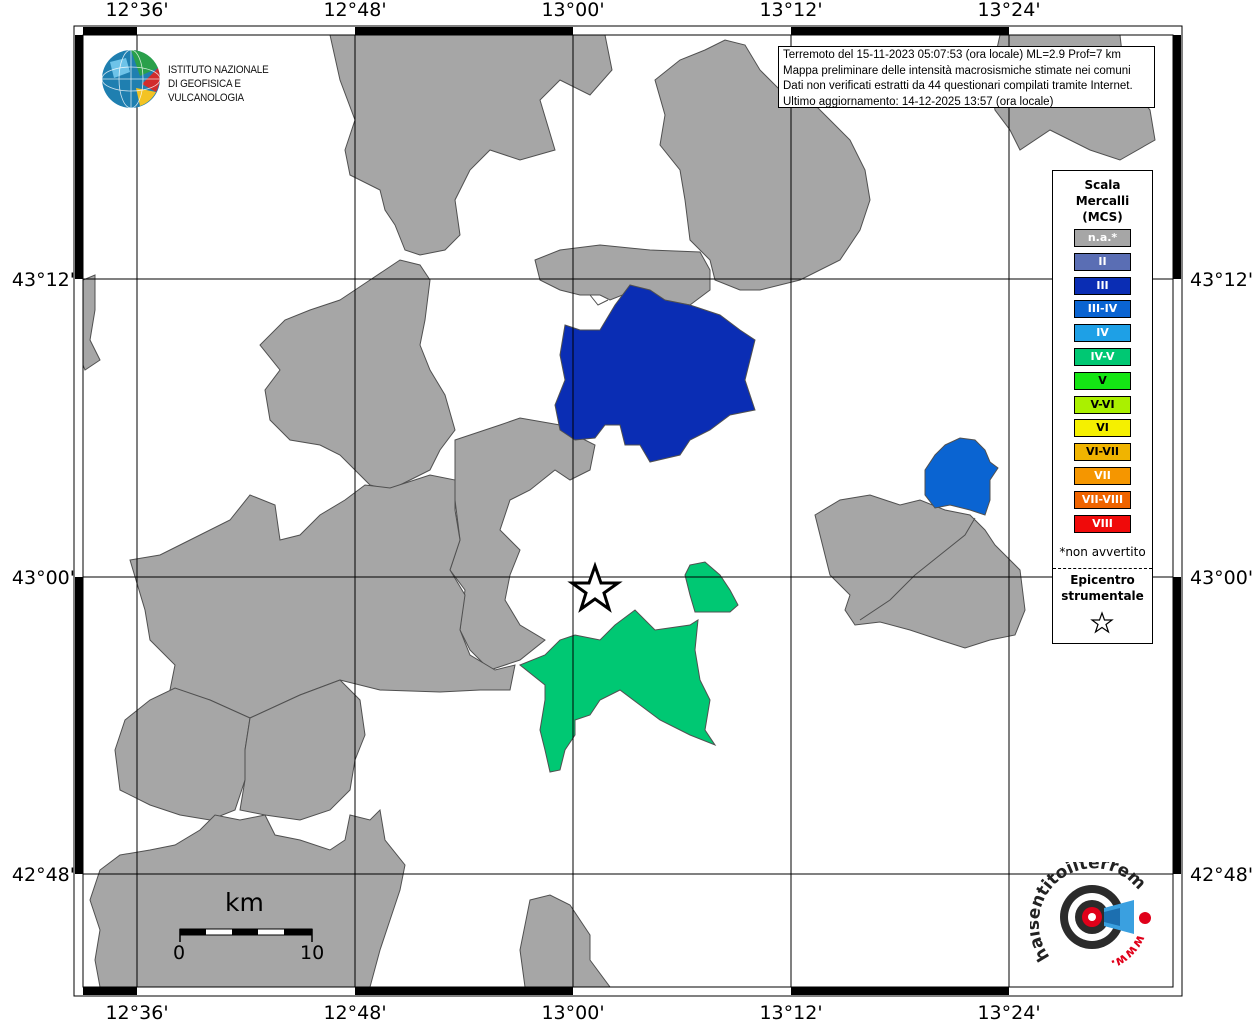 The image size is (1255, 1024). What do you see at coordinates (1102, 285) in the screenshot?
I see `legend-swatch: III` at bounding box center [1102, 285].